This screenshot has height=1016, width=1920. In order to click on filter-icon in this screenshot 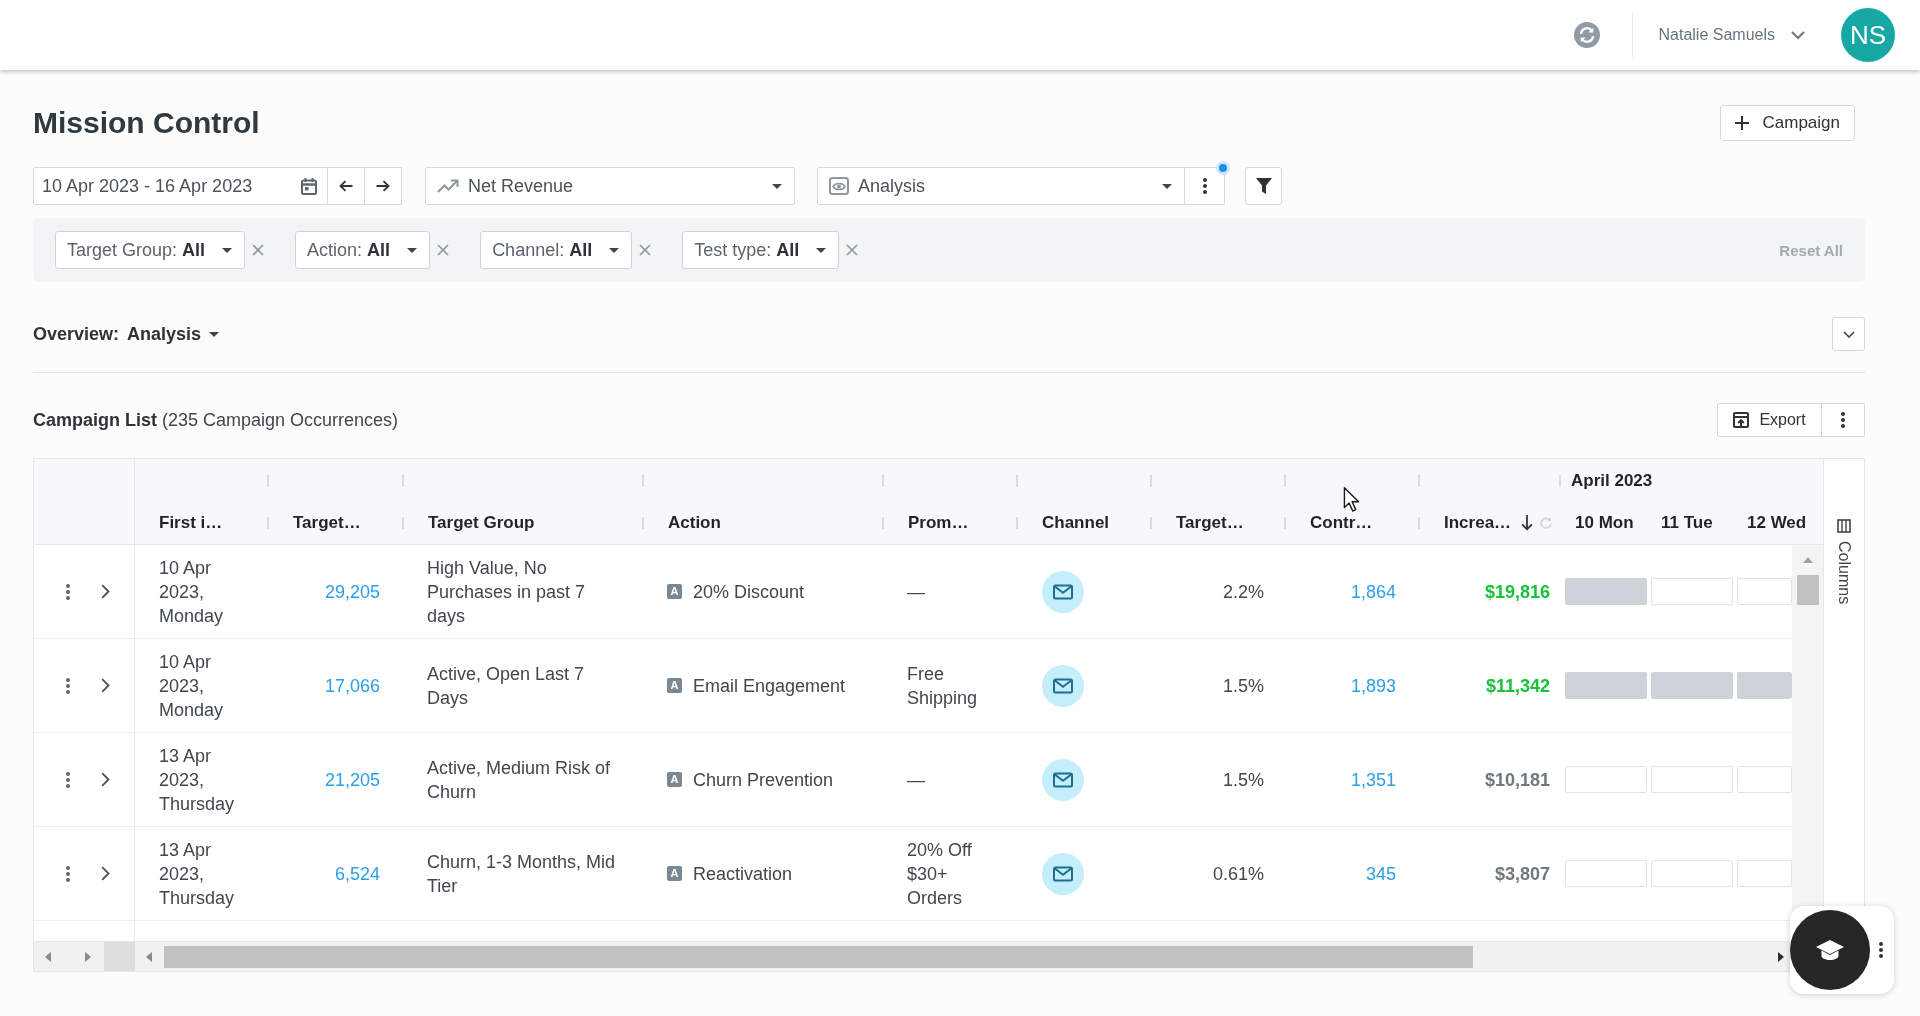, I will do `click(1263, 186)`.